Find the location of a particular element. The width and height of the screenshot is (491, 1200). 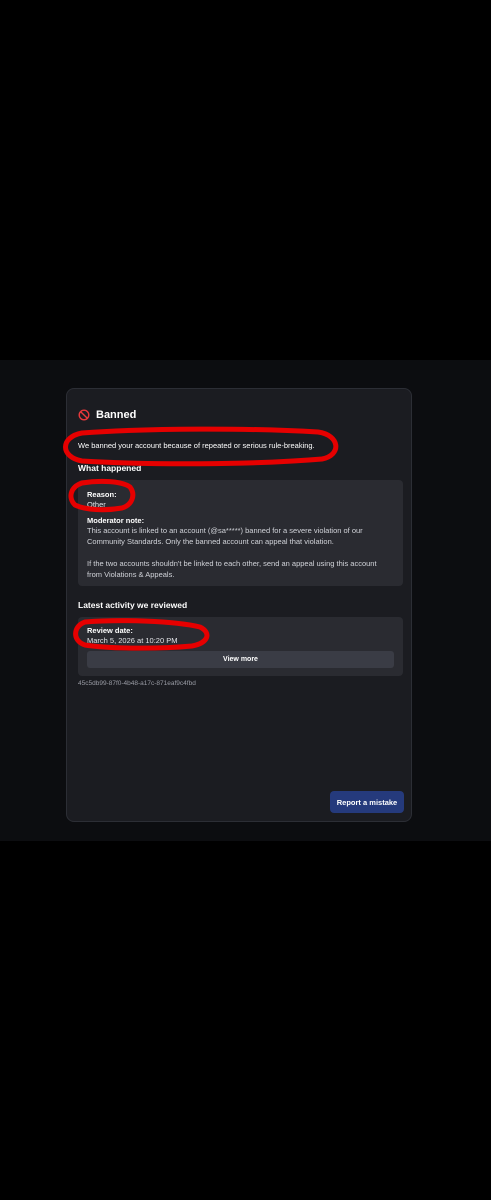

title-row: Banned is located at coordinates (107, 415).